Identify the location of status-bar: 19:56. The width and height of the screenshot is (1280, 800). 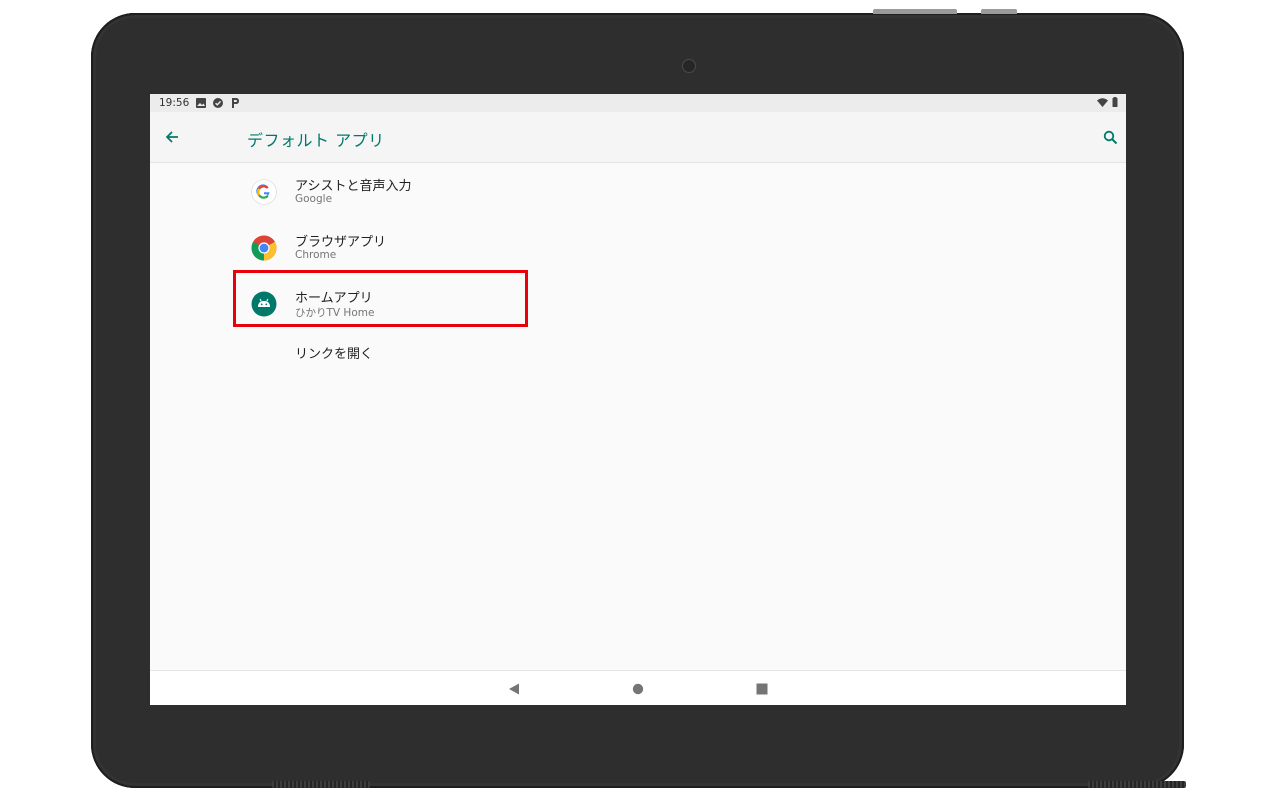
(638, 103).